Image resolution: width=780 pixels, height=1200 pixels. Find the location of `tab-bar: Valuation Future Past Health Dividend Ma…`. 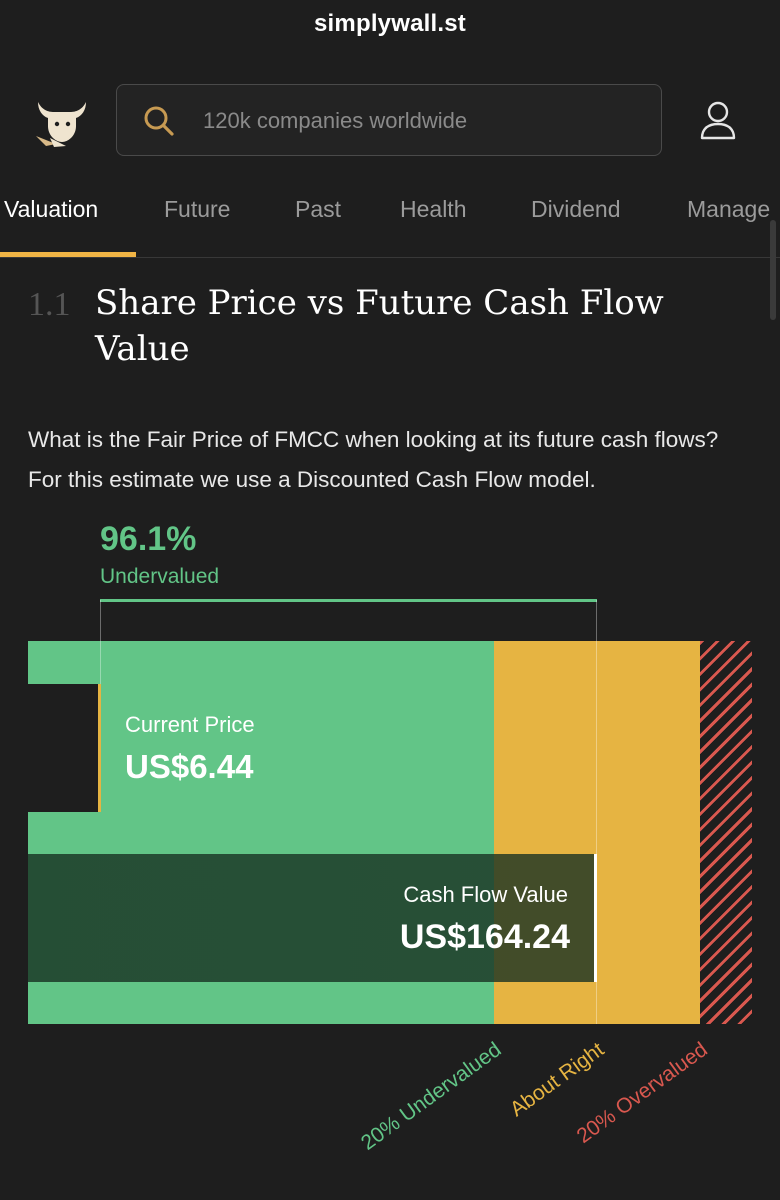

tab-bar: Valuation Future Past Health Dividend Ma… is located at coordinates (390, 218).